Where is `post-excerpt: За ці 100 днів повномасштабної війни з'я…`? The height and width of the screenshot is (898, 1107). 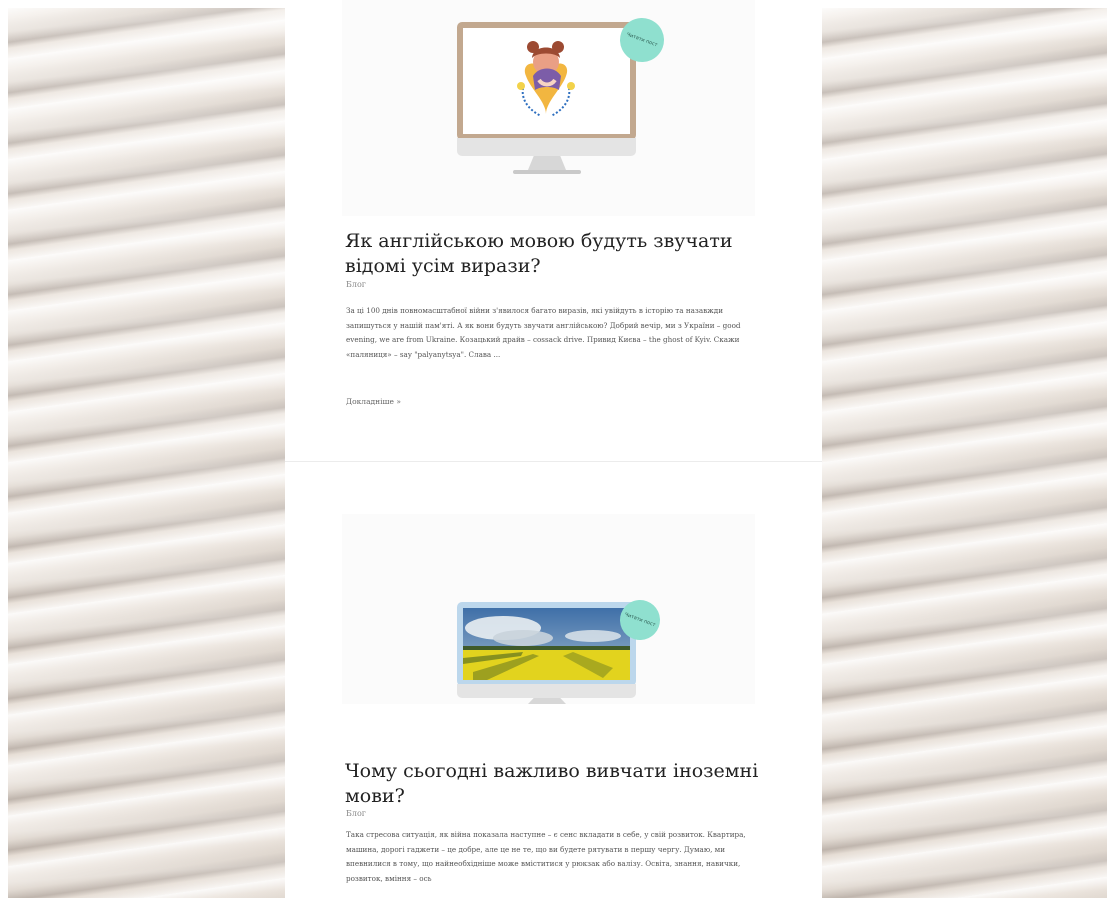 post-excerpt: За ці 100 днів повномасштабної війни з'я… is located at coordinates (543, 332).